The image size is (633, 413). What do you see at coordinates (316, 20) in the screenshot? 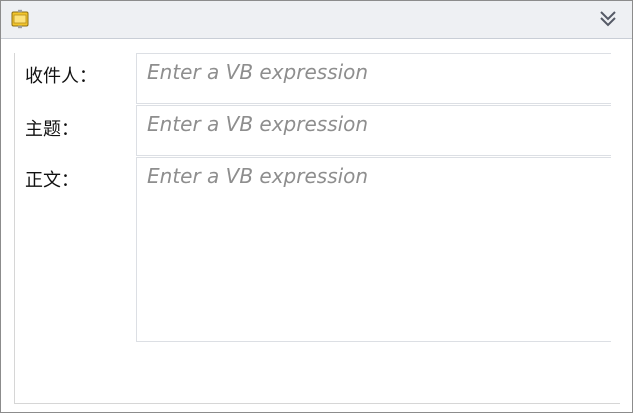
I see `designer-header` at bounding box center [316, 20].